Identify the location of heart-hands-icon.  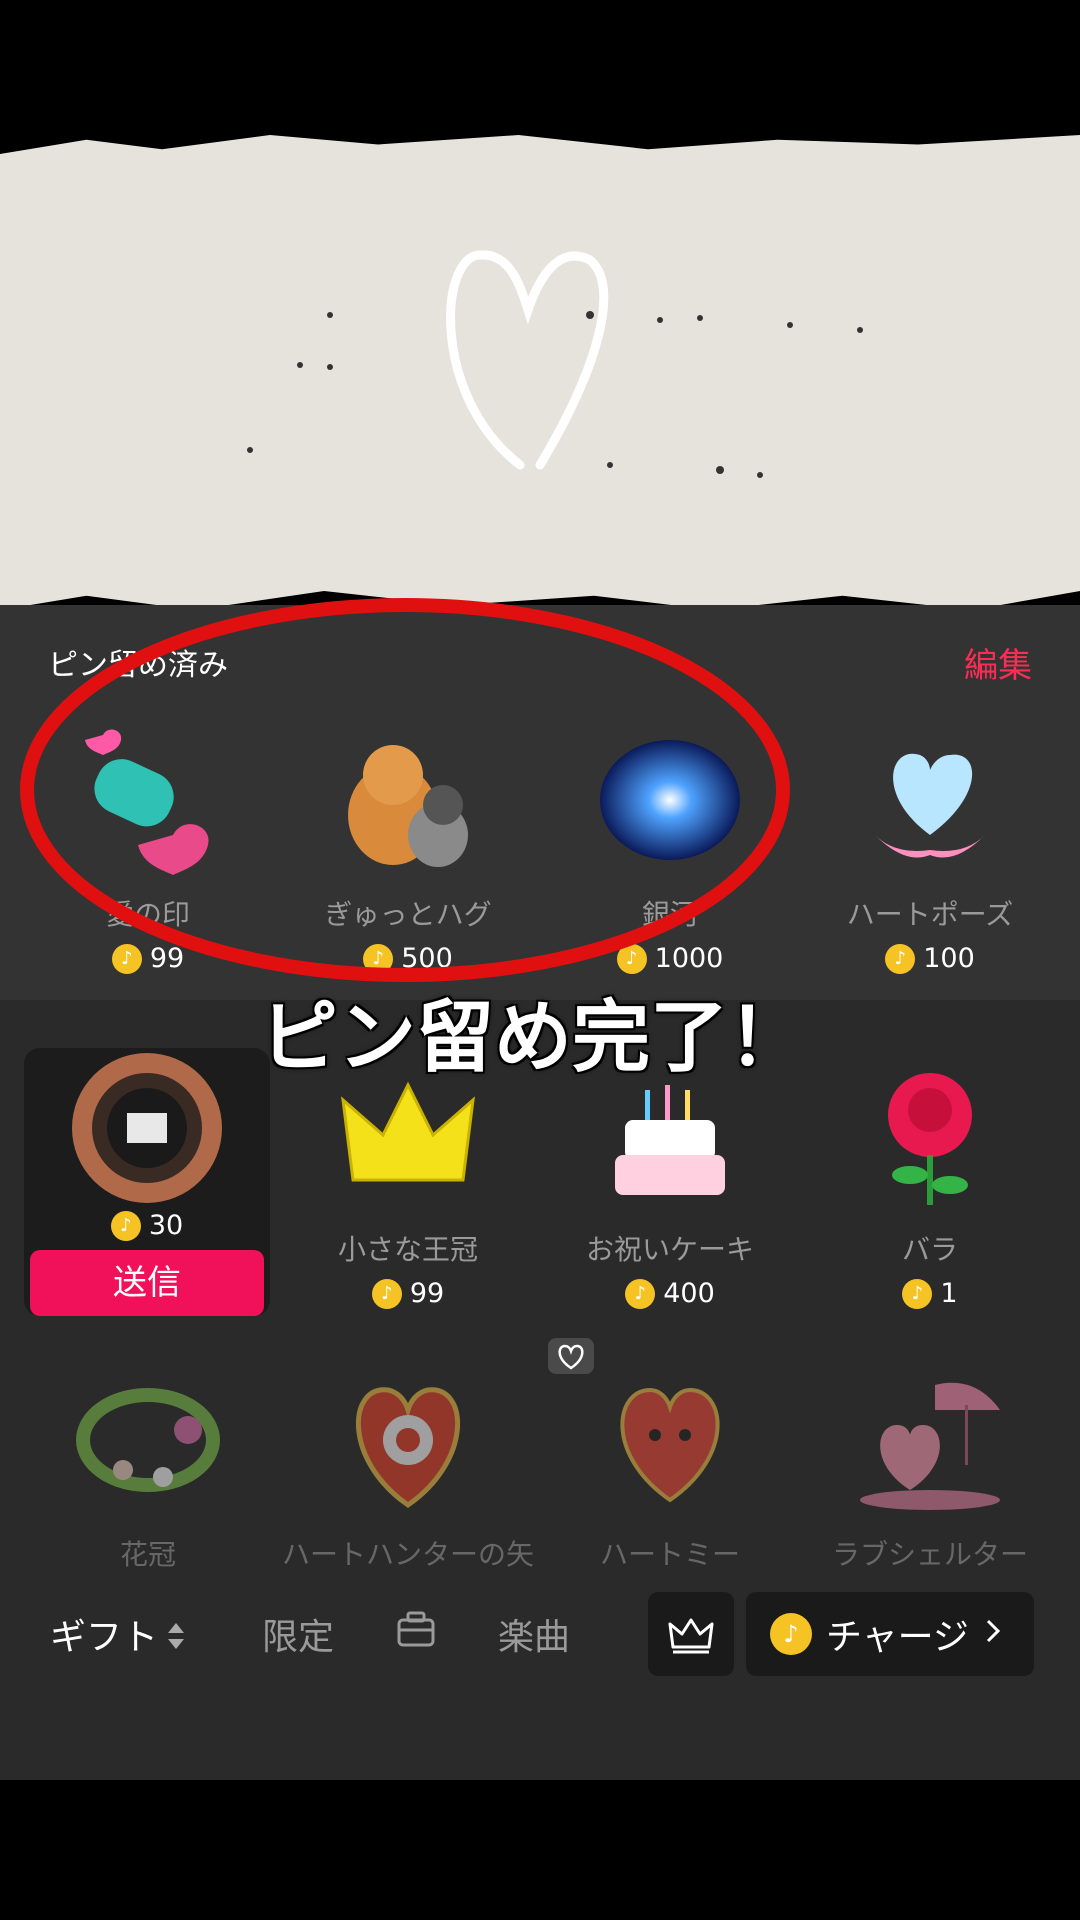
(930, 800).